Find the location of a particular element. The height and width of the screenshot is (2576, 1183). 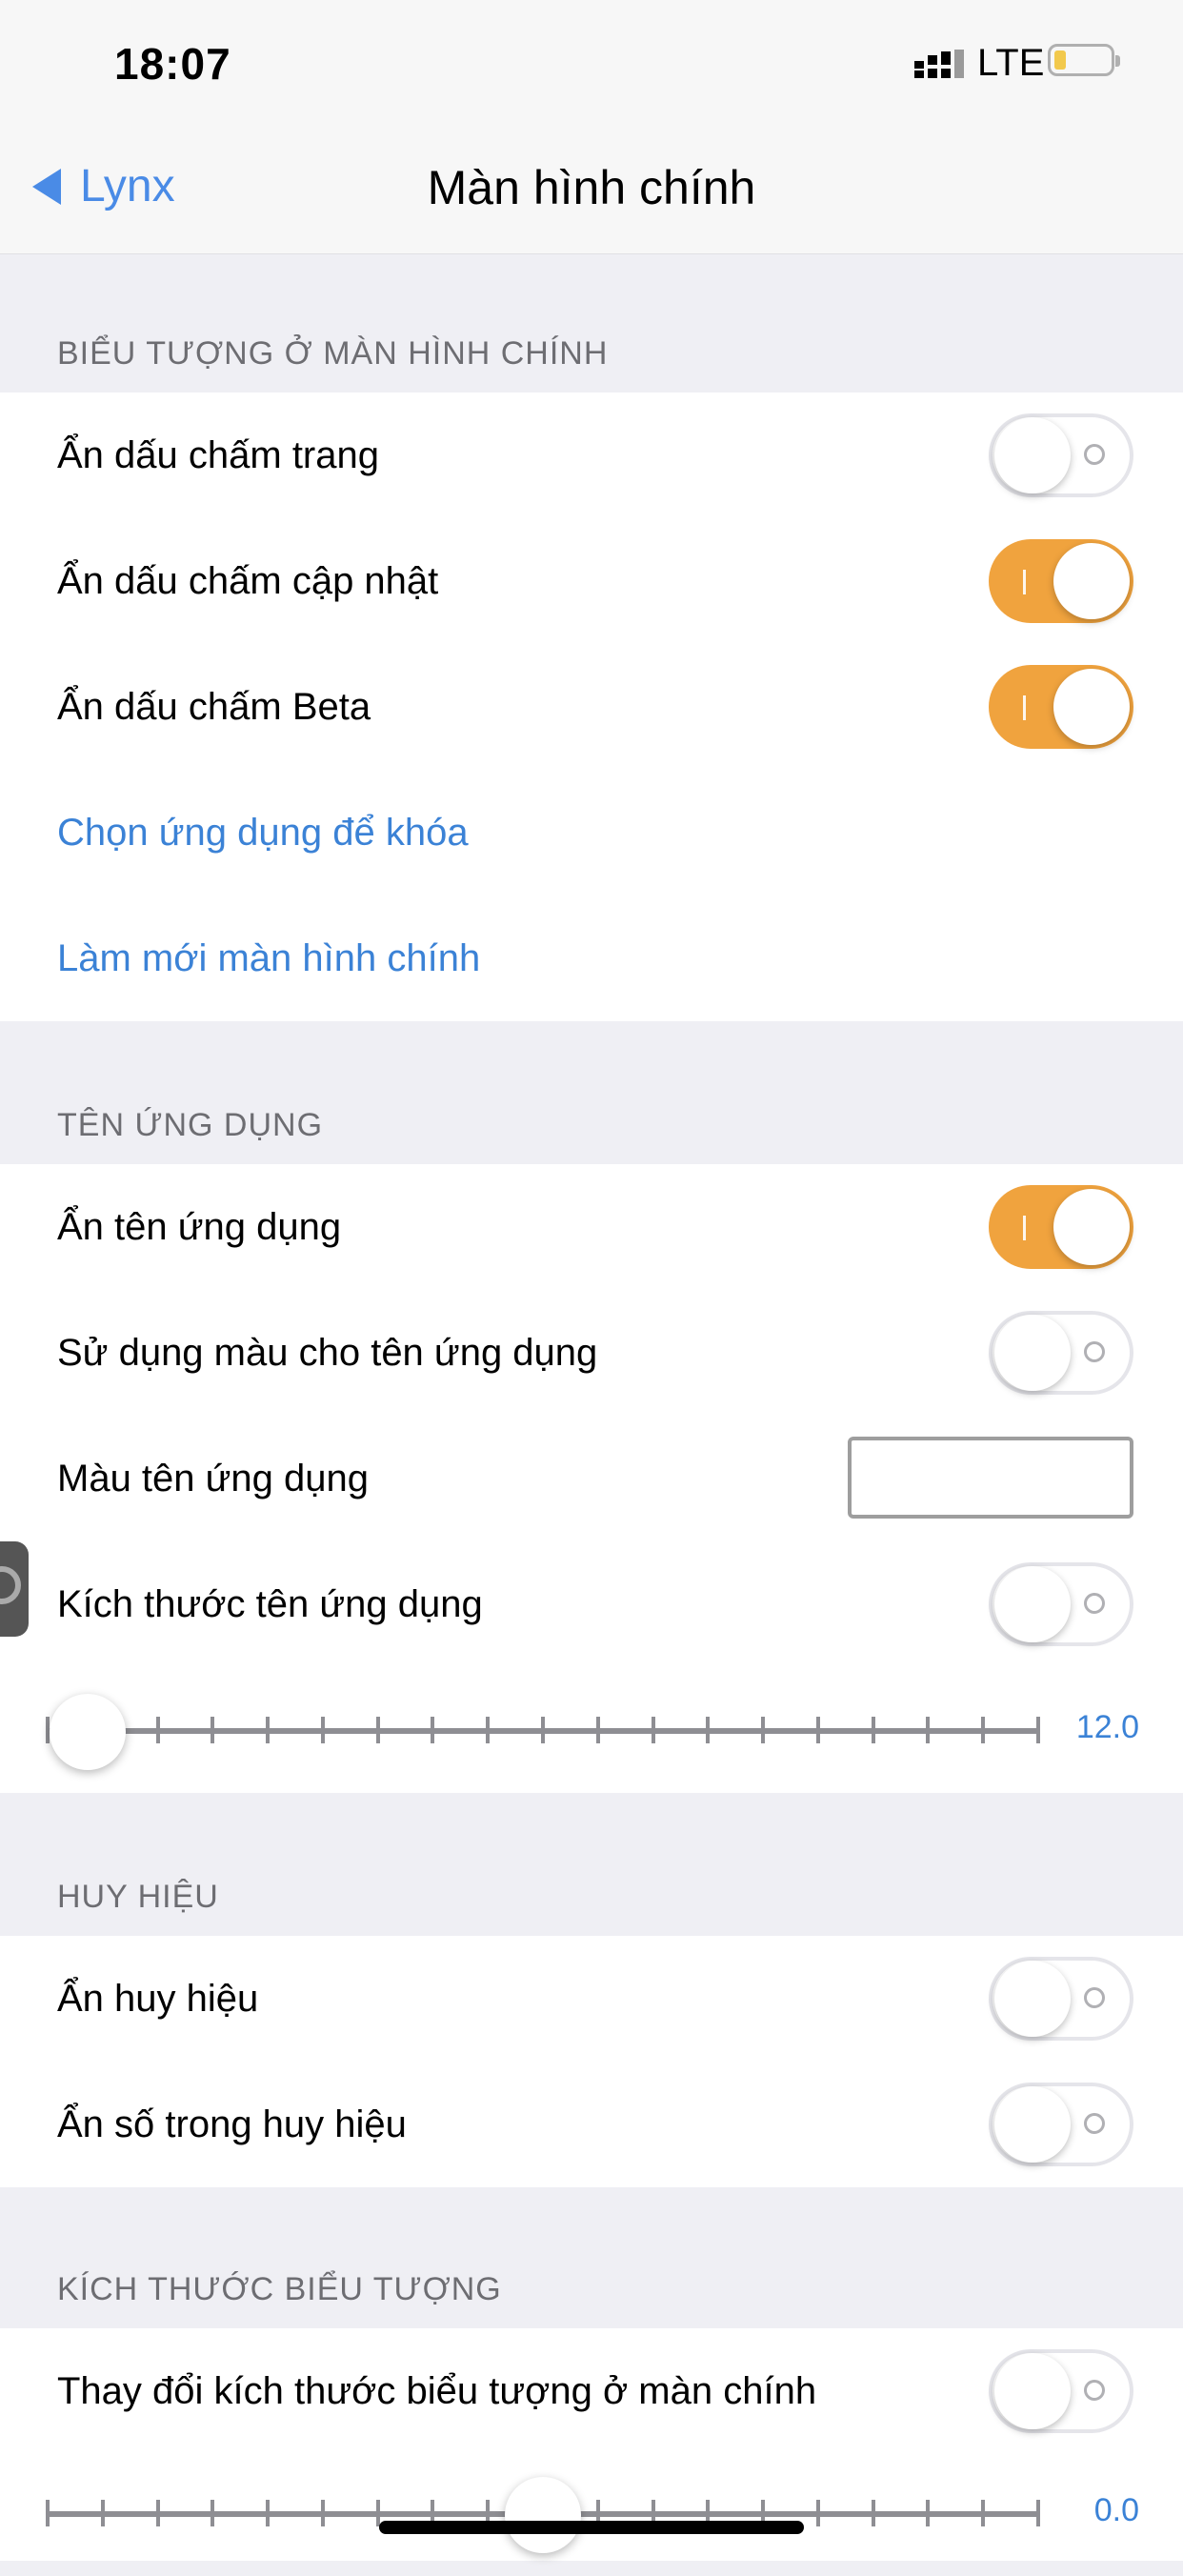

hide-badge-numbers-toggle is located at coordinates (1061, 2124).